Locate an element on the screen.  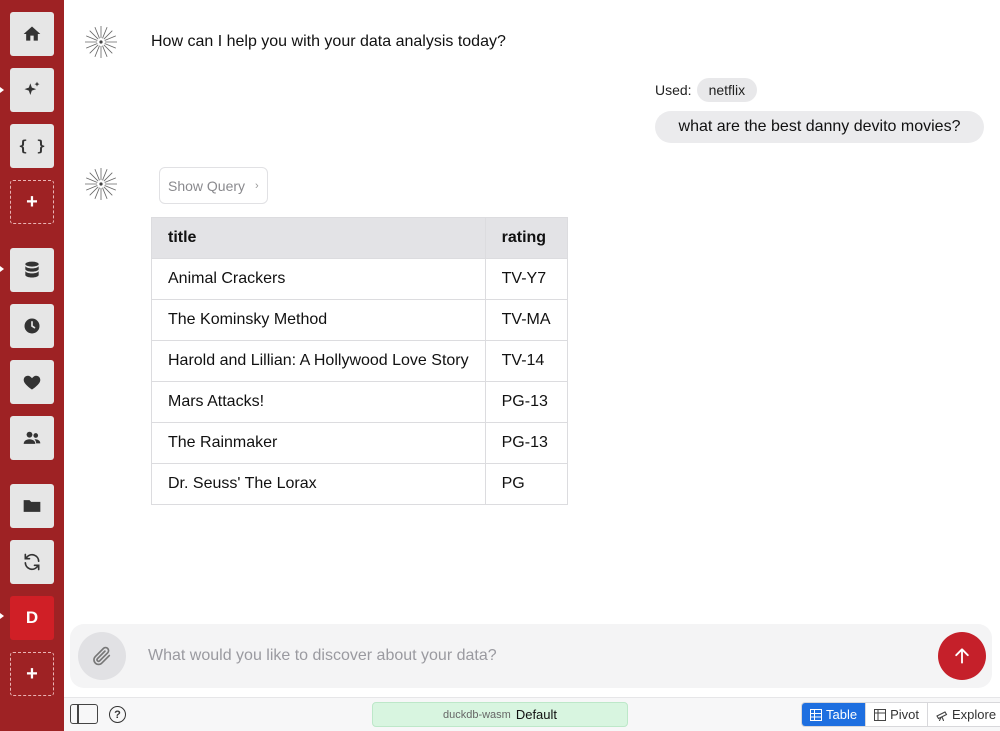
send-button is located at coordinates (962, 656).